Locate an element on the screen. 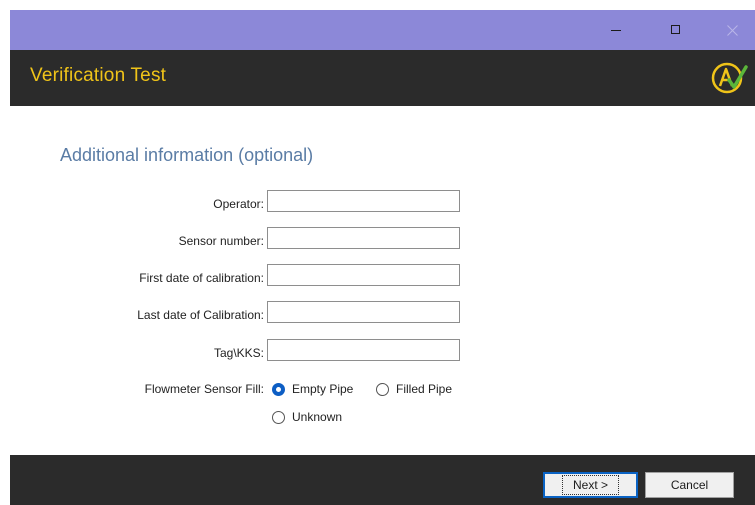 The image size is (755, 505). window-titlebar is located at coordinates (382, 30).